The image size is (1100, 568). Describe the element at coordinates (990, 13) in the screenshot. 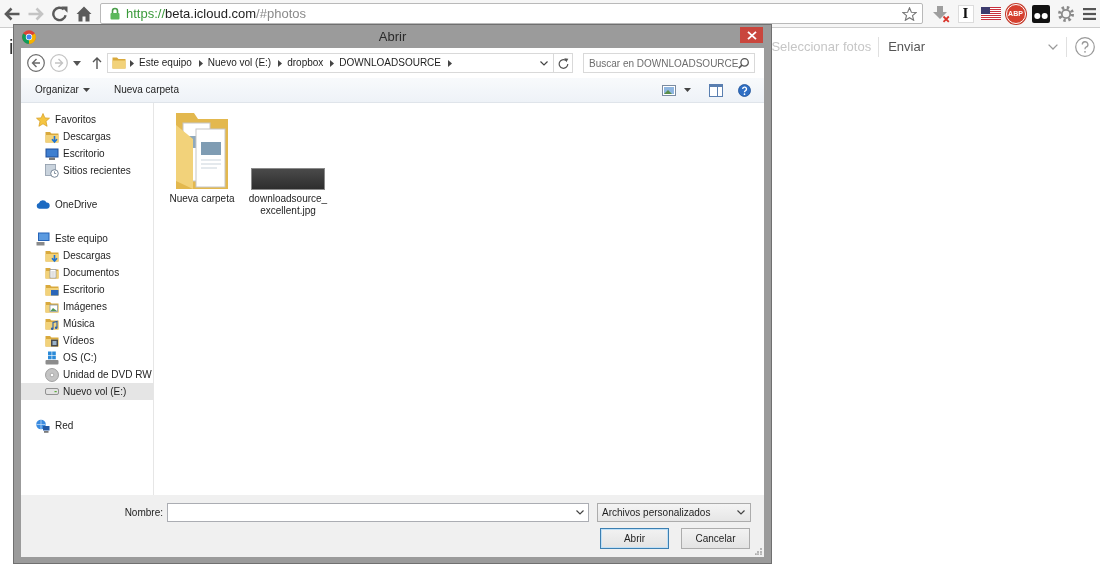

I see `flag-icon` at that location.